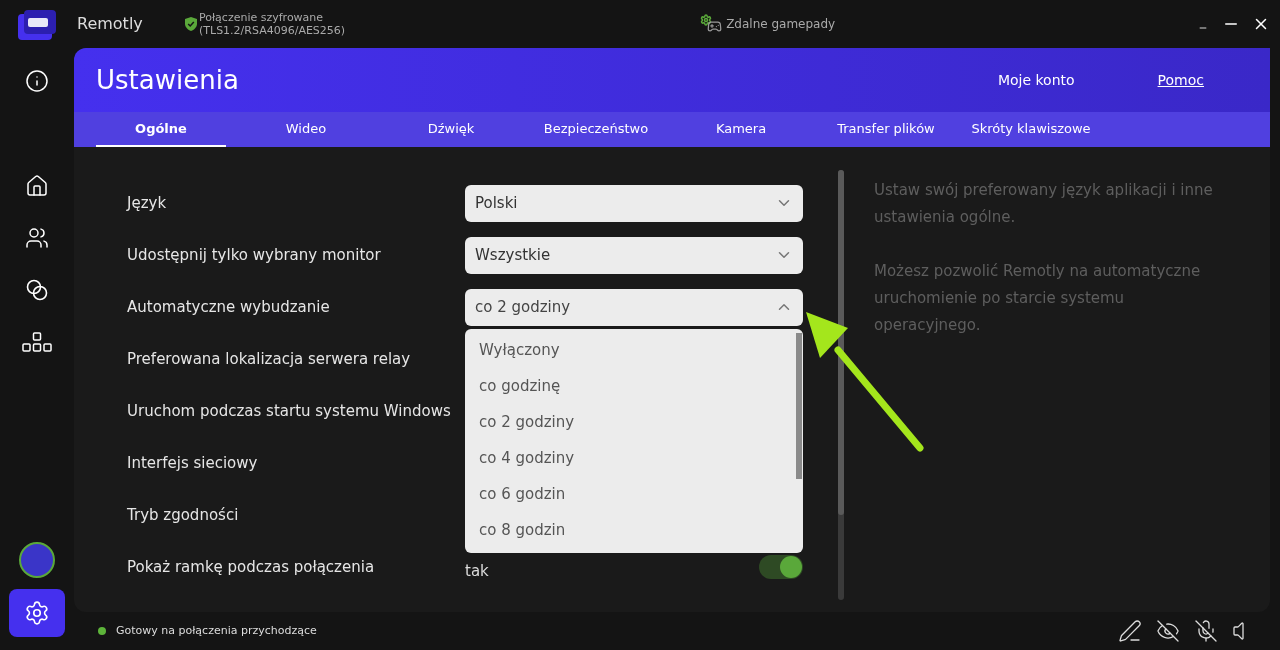  I want to click on setting-label: Automatyczne wybudzanie, so click(229, 307).